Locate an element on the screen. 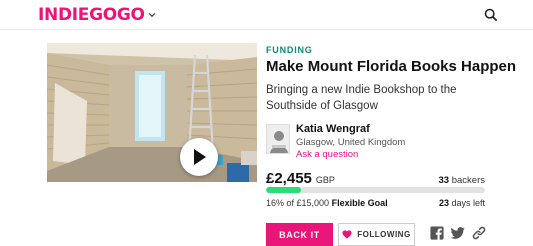 This screenshot has height=246, width=533. avatar is located at coordinates (278, 139).